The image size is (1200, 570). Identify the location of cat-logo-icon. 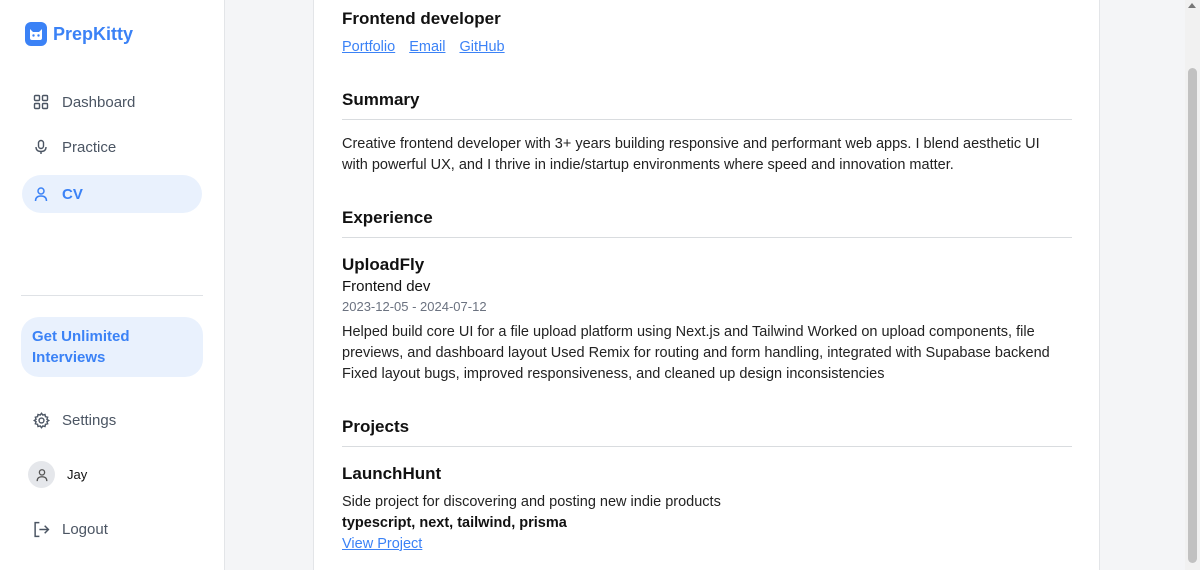
(36, 34).